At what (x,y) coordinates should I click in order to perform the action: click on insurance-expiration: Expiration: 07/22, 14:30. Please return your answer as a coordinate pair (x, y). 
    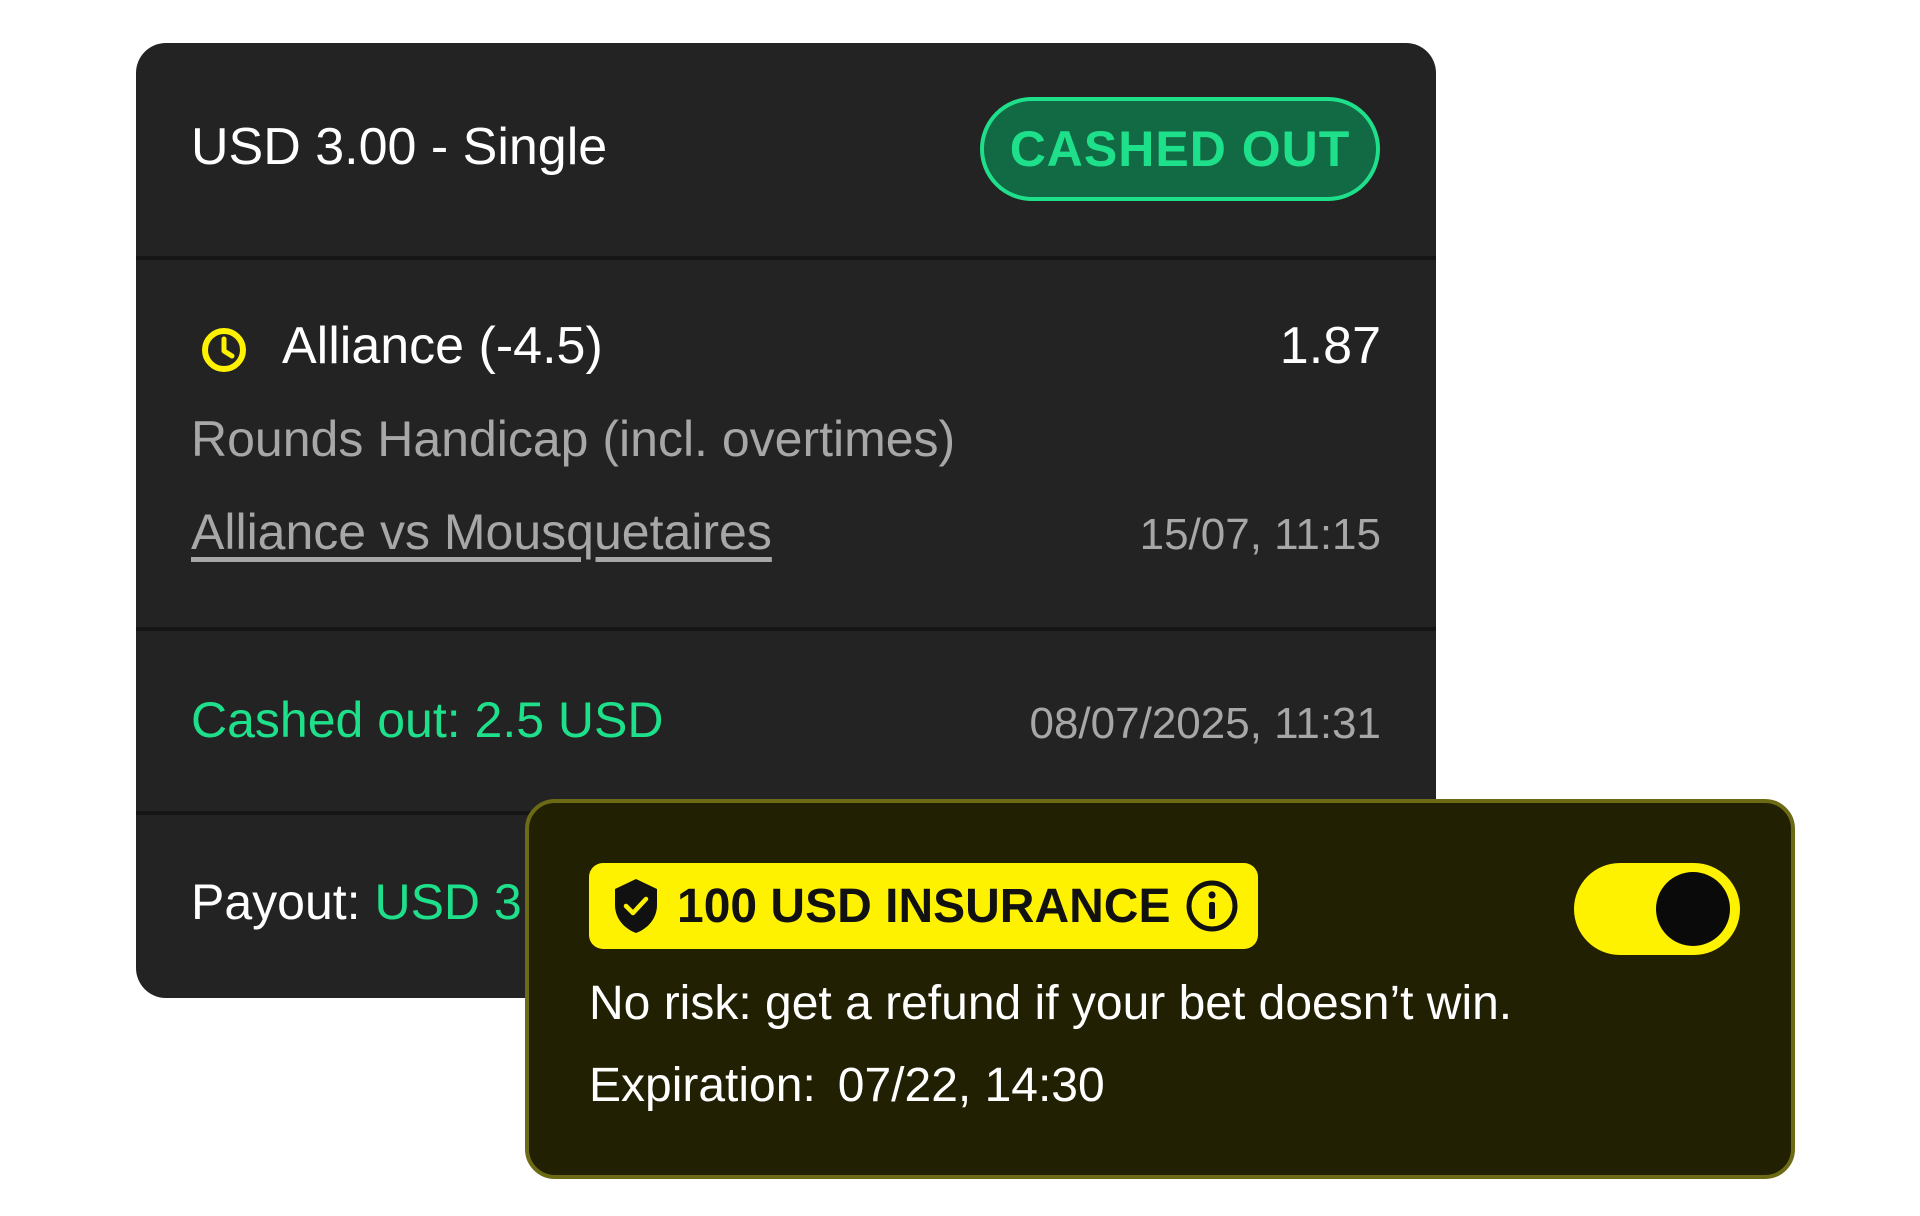
    Looking at the image, I should click on (847, 1085).